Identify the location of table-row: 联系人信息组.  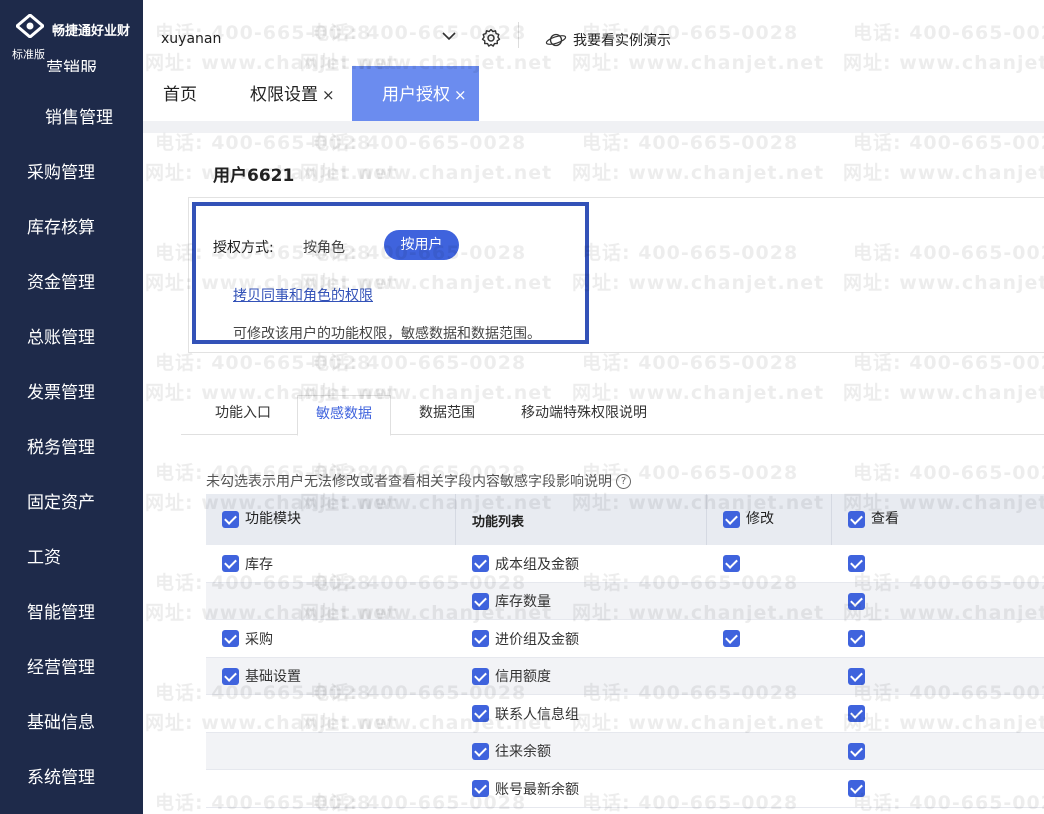
(625, 714).